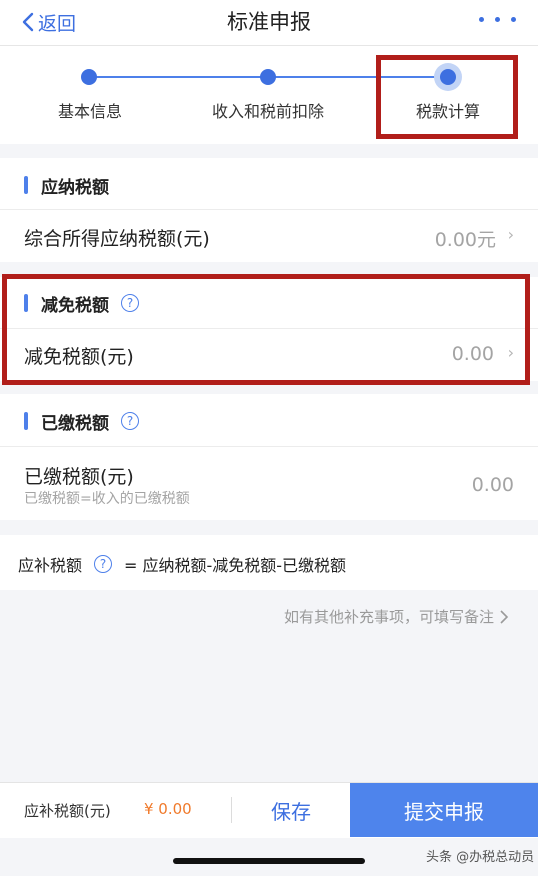 This screenshot has height=876, width=538. What do you see at coordinates (57, 23) in the screenshot?
I see `back-label: 返回` at bounding box center [57, 23].